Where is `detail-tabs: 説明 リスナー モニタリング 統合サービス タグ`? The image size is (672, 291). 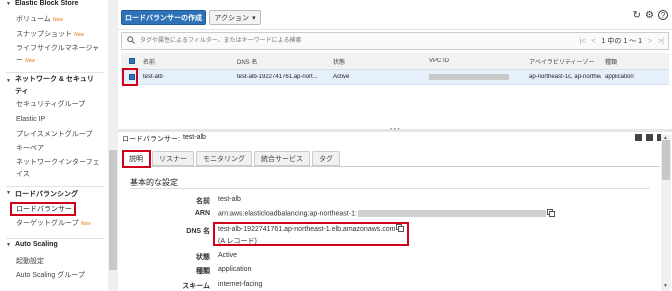 detail-tabs: 説明 リスナー モニタリング 統合サービス タグ is located at coordinates (231, 158).